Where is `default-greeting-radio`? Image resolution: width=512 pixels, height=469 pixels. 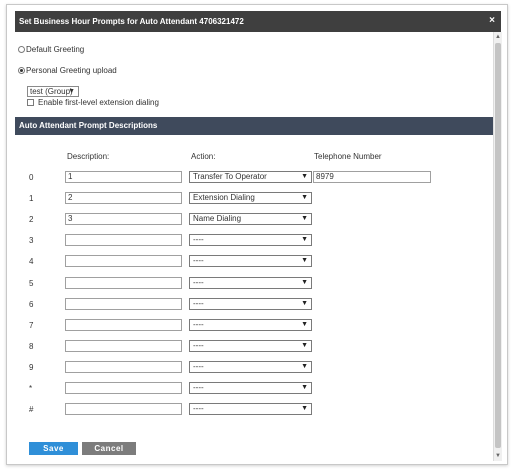
default-greeting-radio is located at coordinates (21, 49).